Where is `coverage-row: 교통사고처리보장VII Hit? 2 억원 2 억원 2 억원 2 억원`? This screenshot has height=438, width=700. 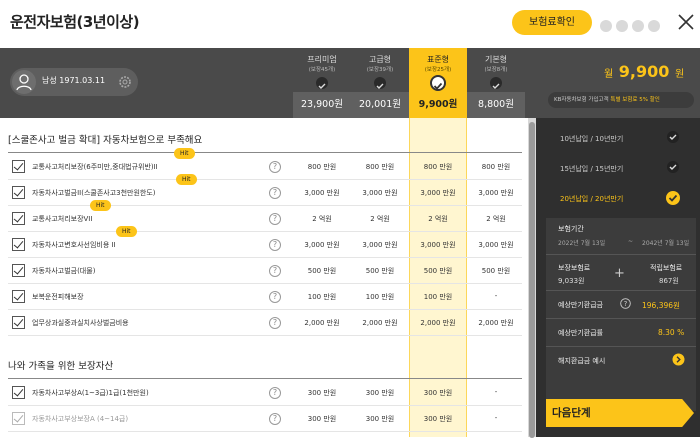
coverage-row: 교통사고처리보장VII Hit? 2 억원 2 억원 2 억원 2 억원 is located at coordinates (265, 216).